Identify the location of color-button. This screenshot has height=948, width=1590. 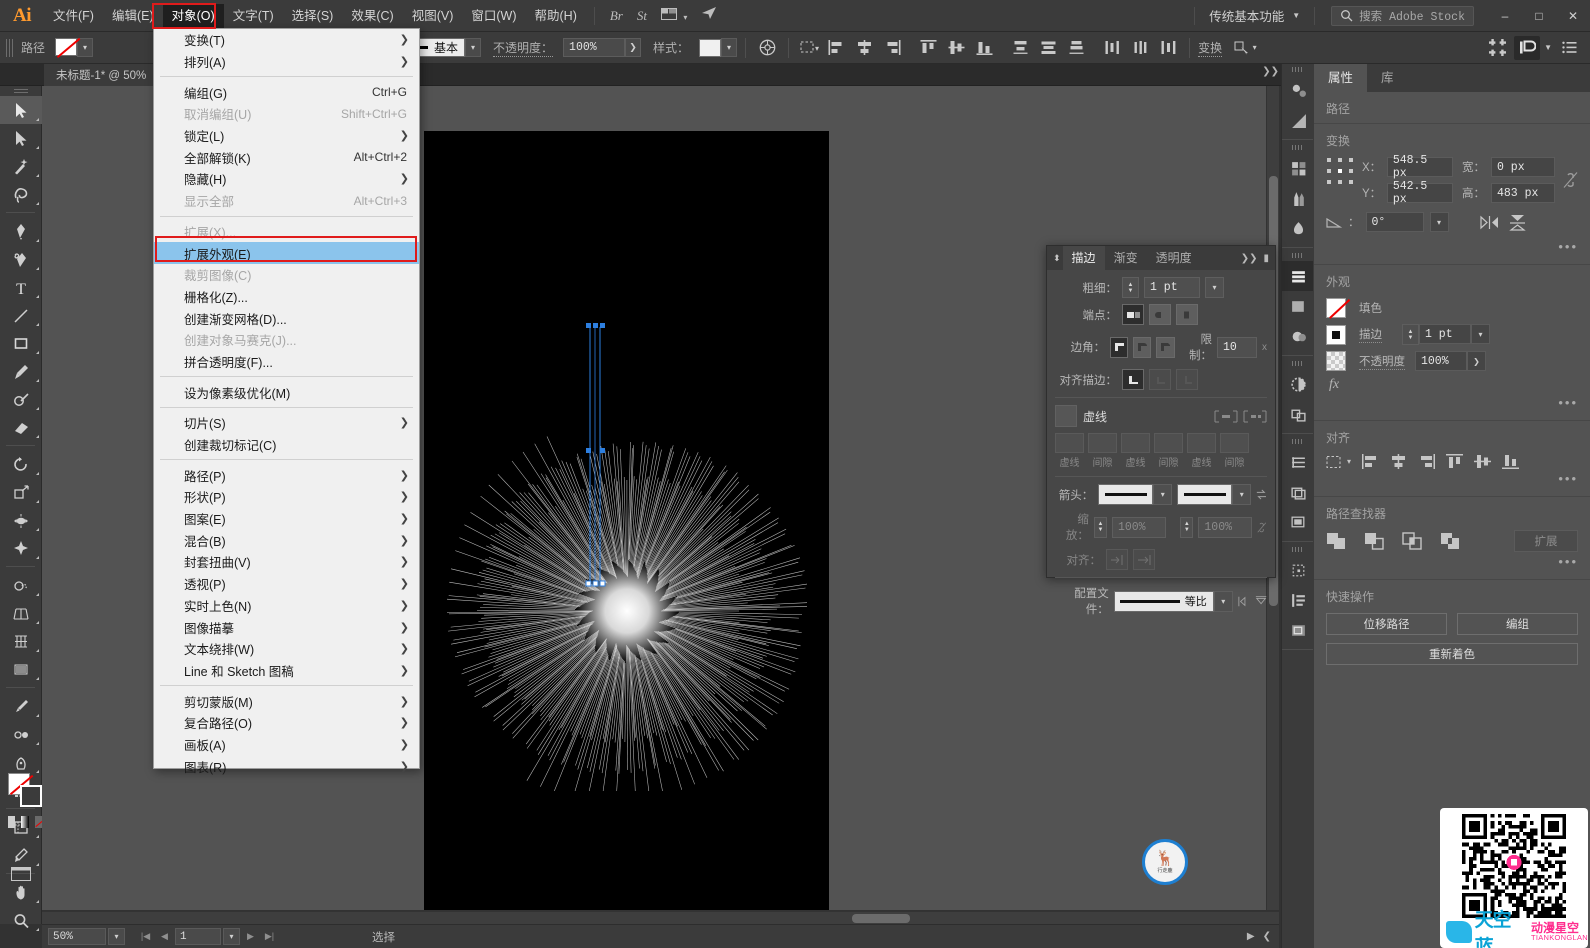
(12, 822).